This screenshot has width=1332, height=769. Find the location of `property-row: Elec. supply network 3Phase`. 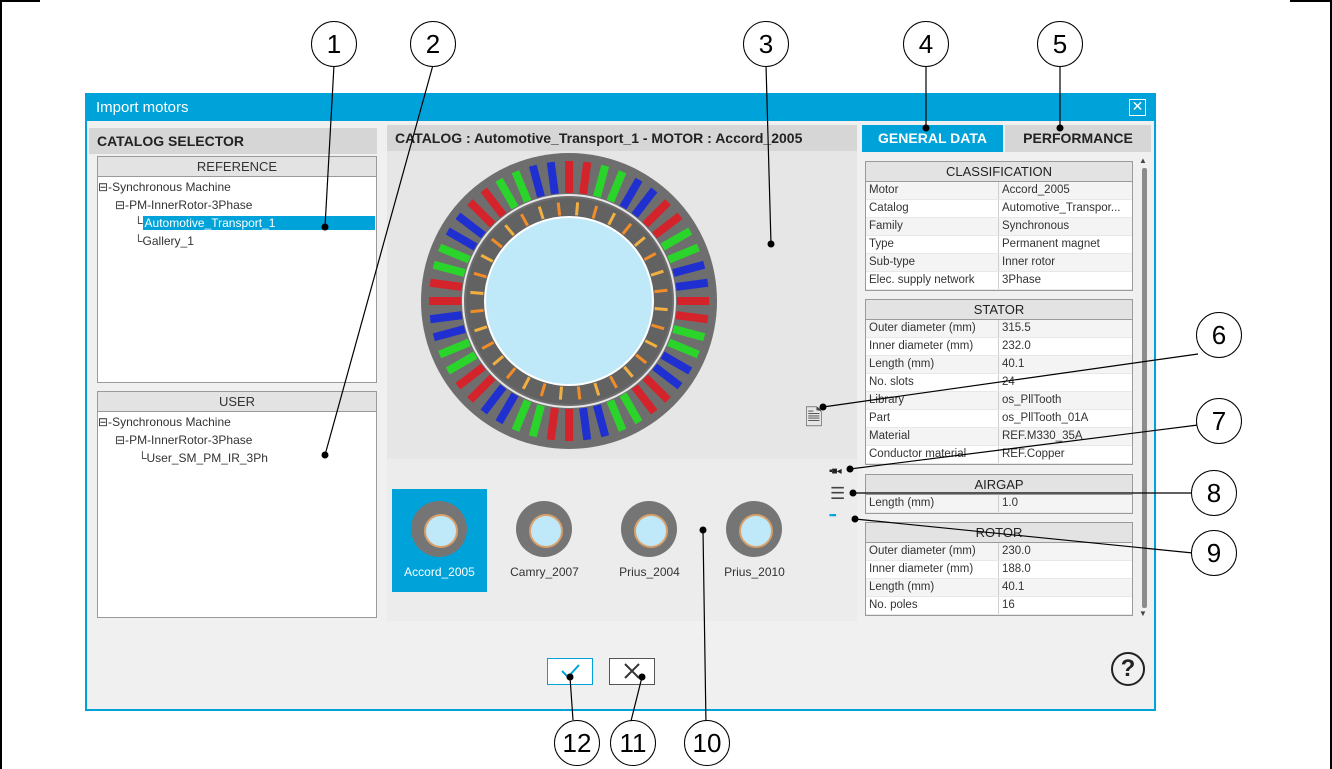

property-row: Elec. supply network 3Phase is located at coordinates (999, 281).